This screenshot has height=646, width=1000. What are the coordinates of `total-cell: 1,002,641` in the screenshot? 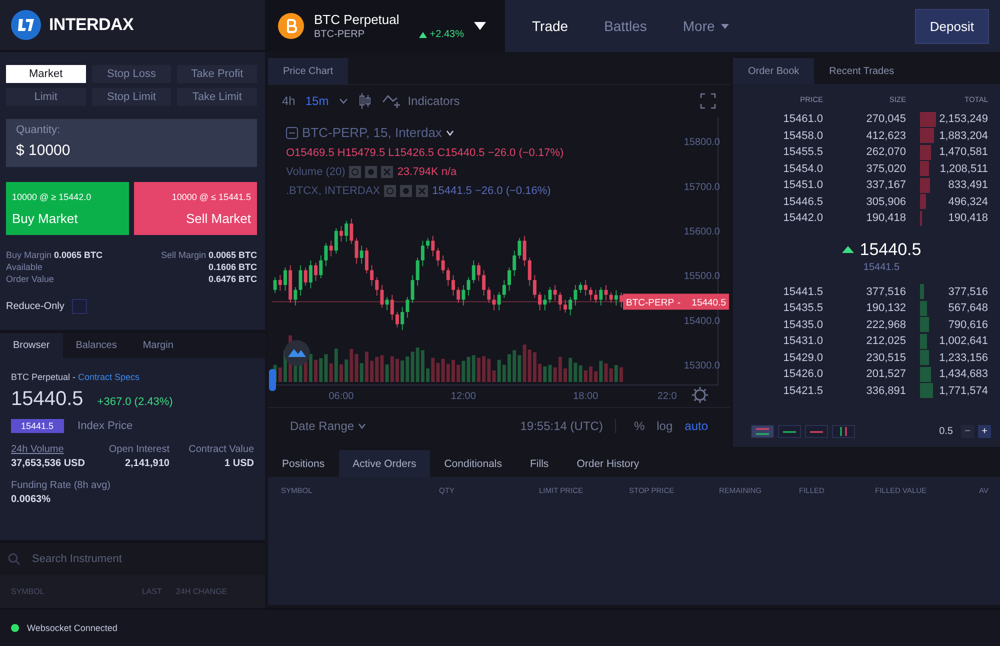 It's located at (963, 341).